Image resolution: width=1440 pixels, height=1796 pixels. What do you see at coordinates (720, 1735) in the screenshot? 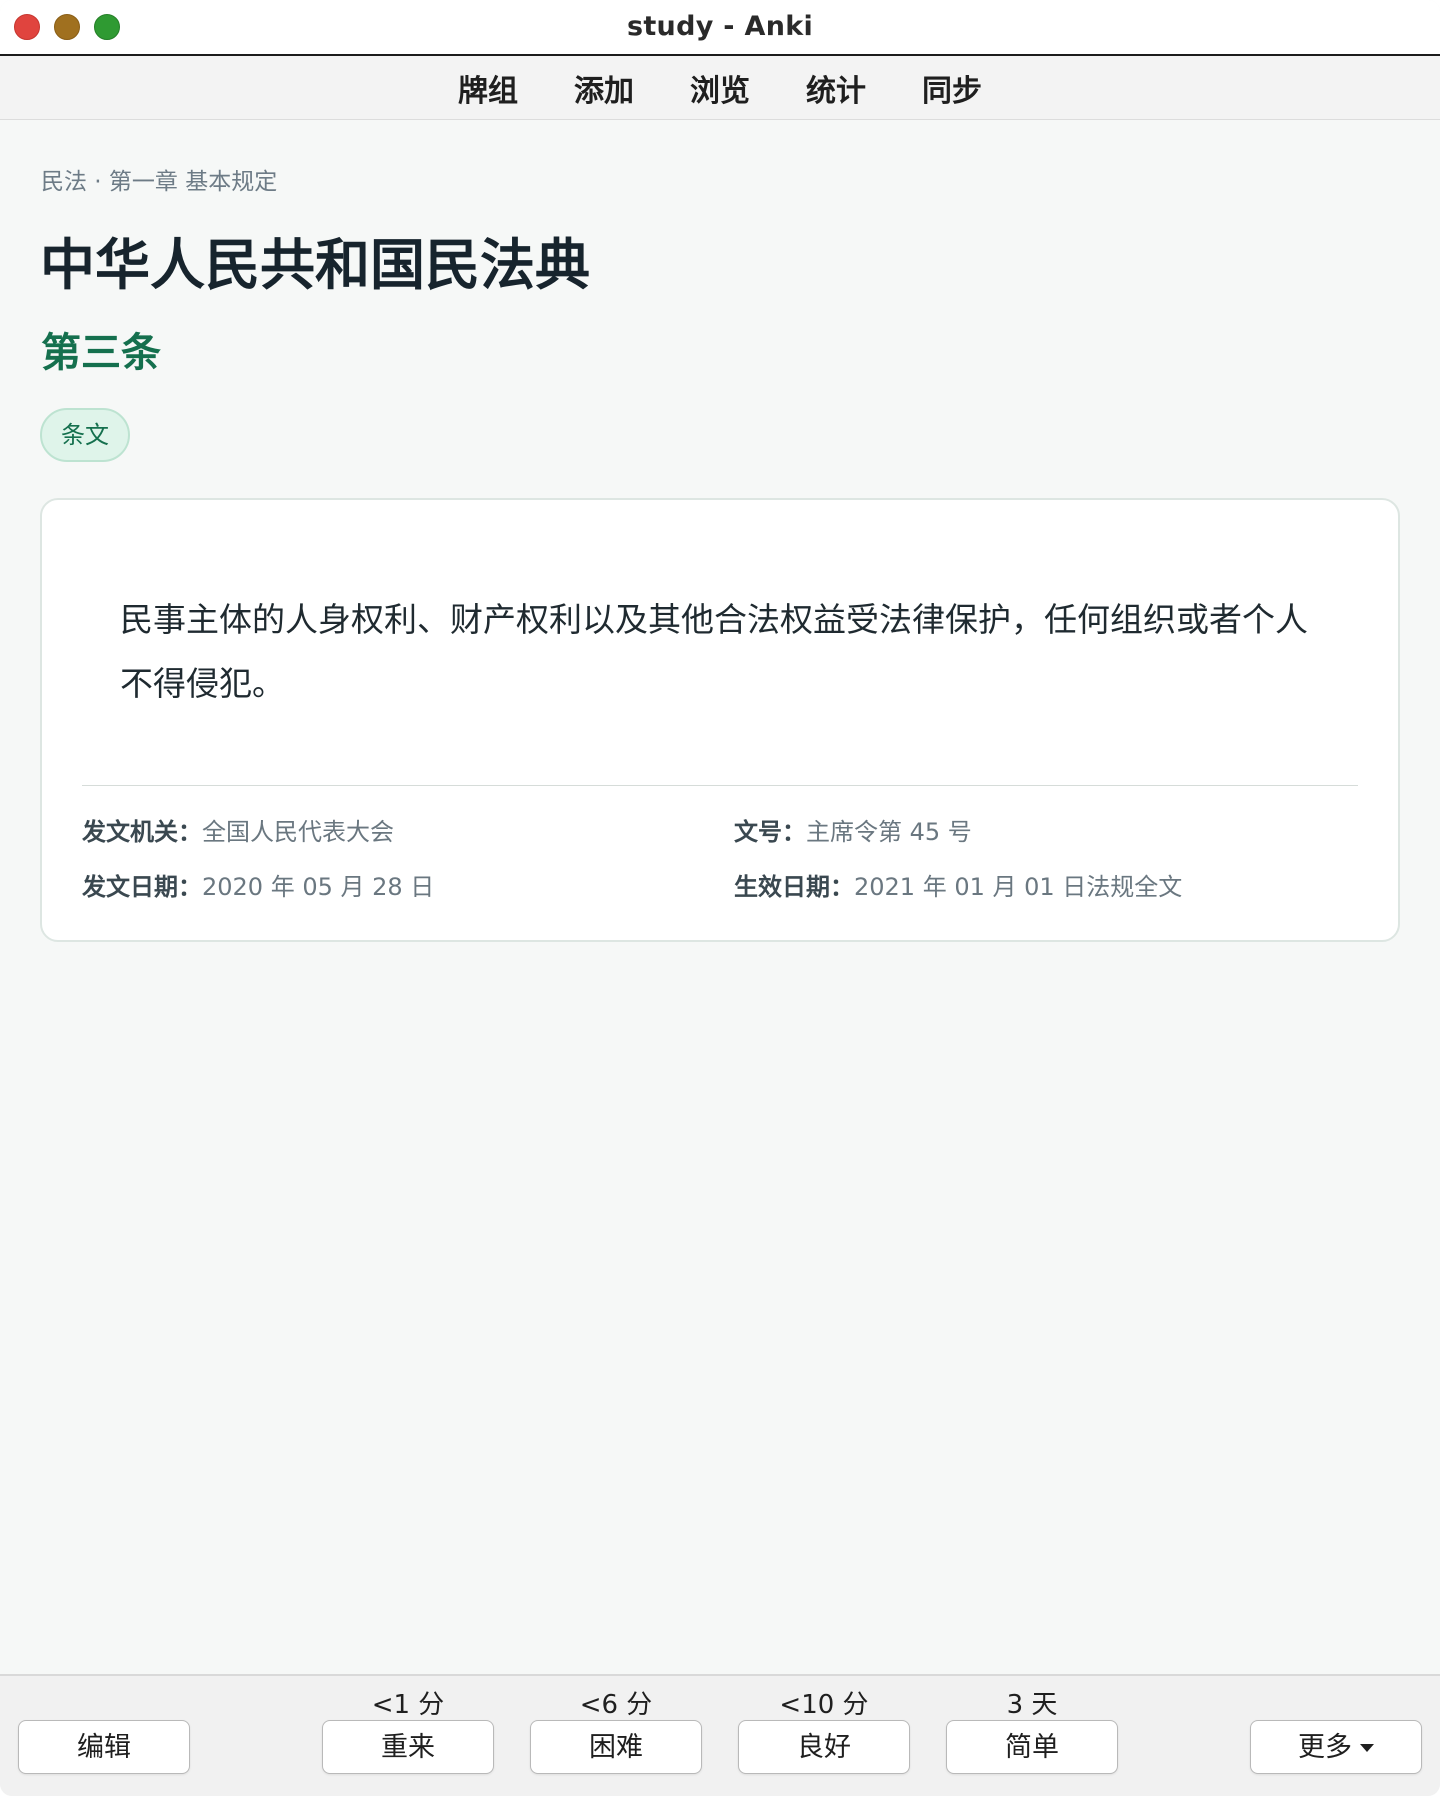
I see `review-bottom-bar: 编辑 <1 分 重来 <6 分 困难 <10 分 良好 3 天 简单 更多` at bounding box center [720, 1735].